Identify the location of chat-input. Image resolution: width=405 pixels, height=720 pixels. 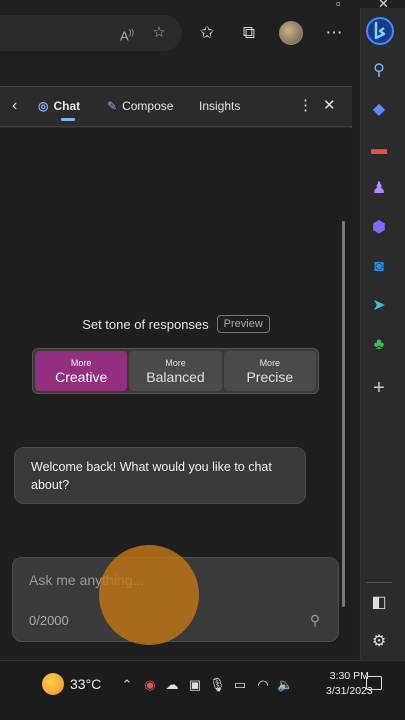
(169, 580).